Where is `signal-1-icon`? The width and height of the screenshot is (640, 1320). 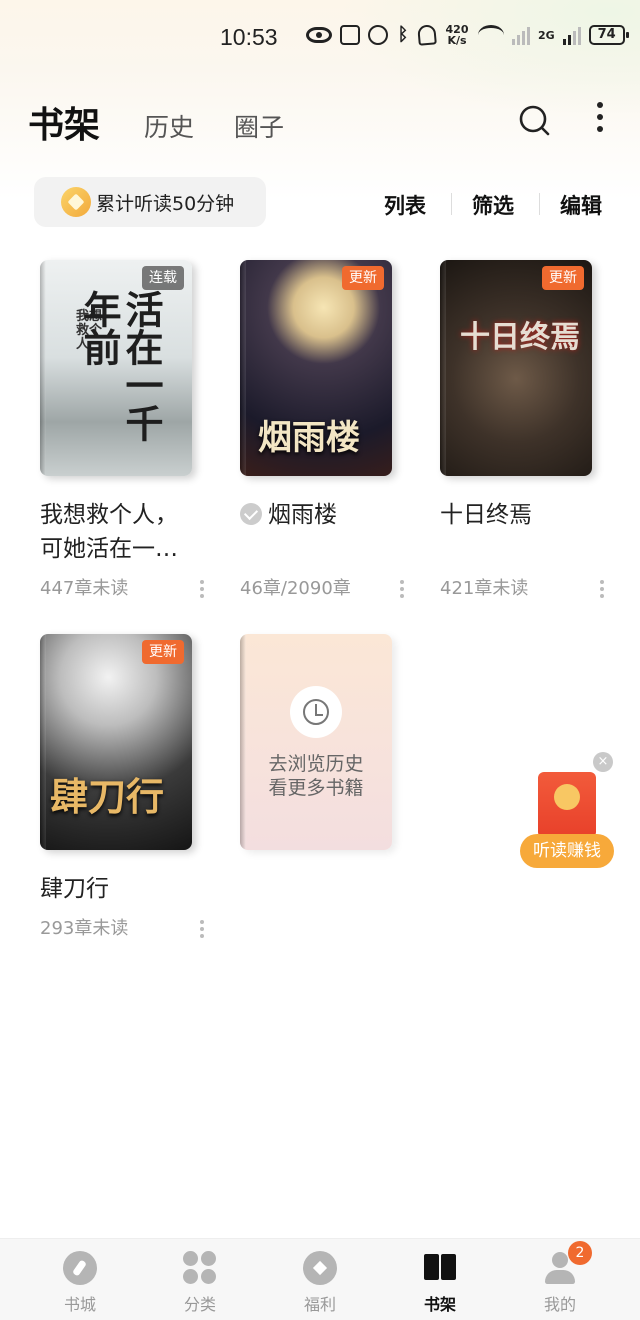 signal-1-icon is located at coordinates (521, 35).